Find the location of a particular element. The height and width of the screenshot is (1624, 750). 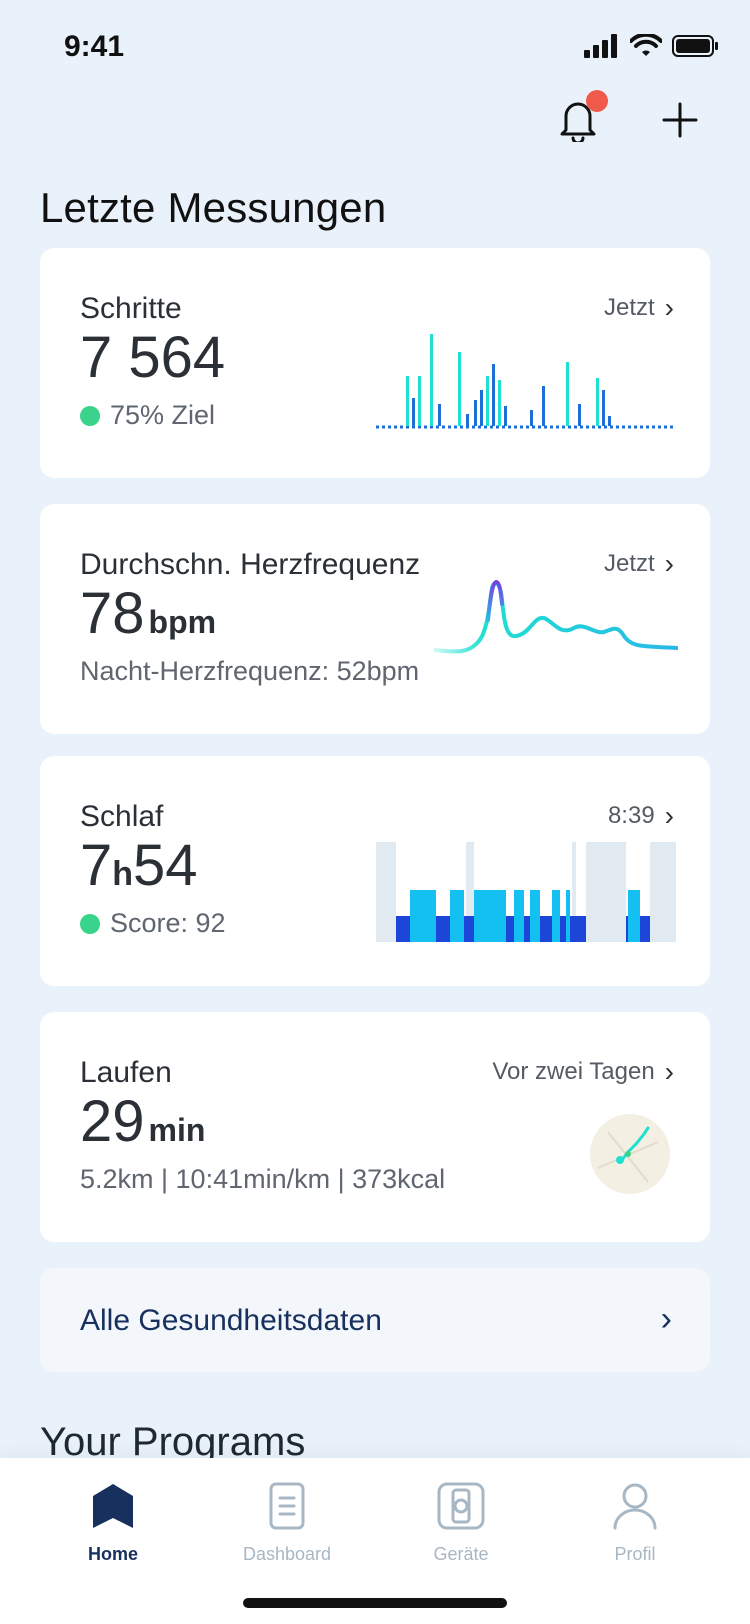

wifi-icon is located at coordinates (646, 45).